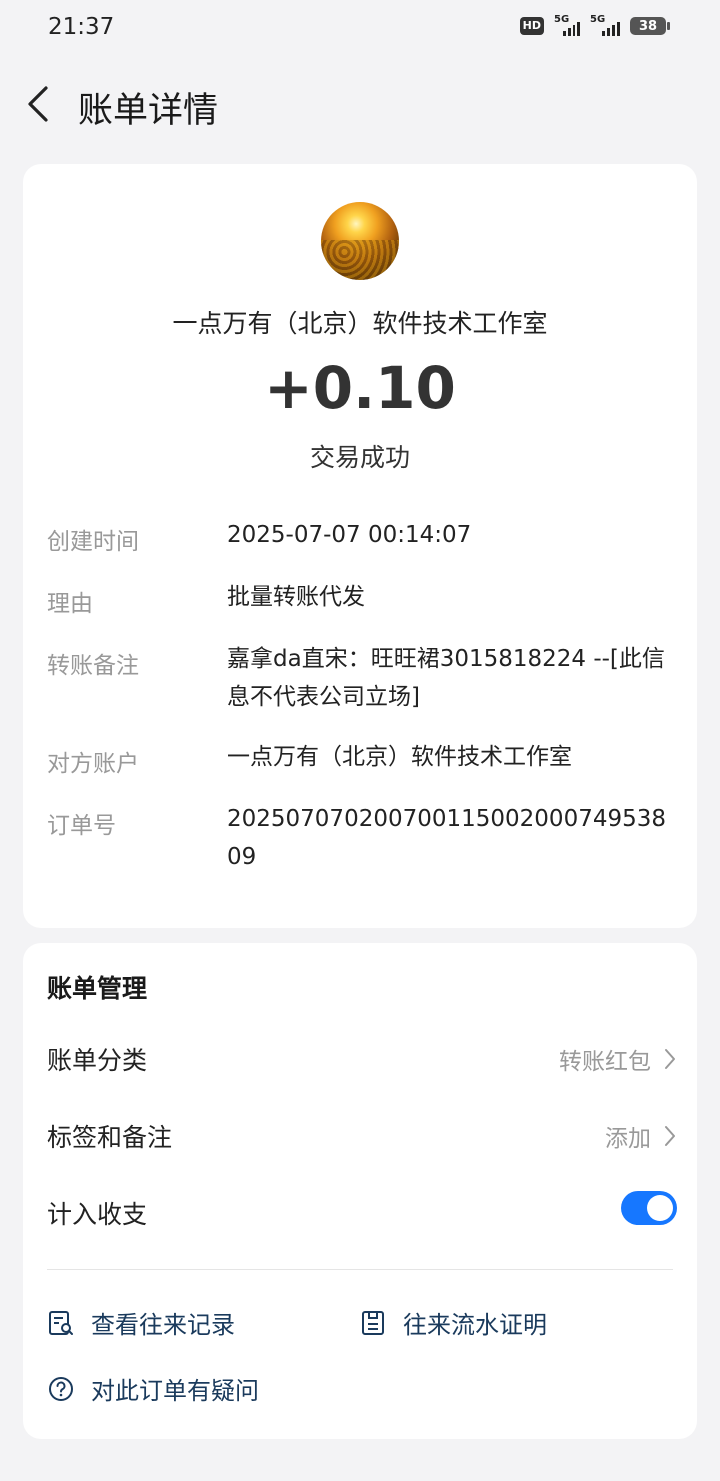  Describe the element at coordinates (97, 1214) in the screenshot. I see `include-in-stats-label: 计入收支` at that location.